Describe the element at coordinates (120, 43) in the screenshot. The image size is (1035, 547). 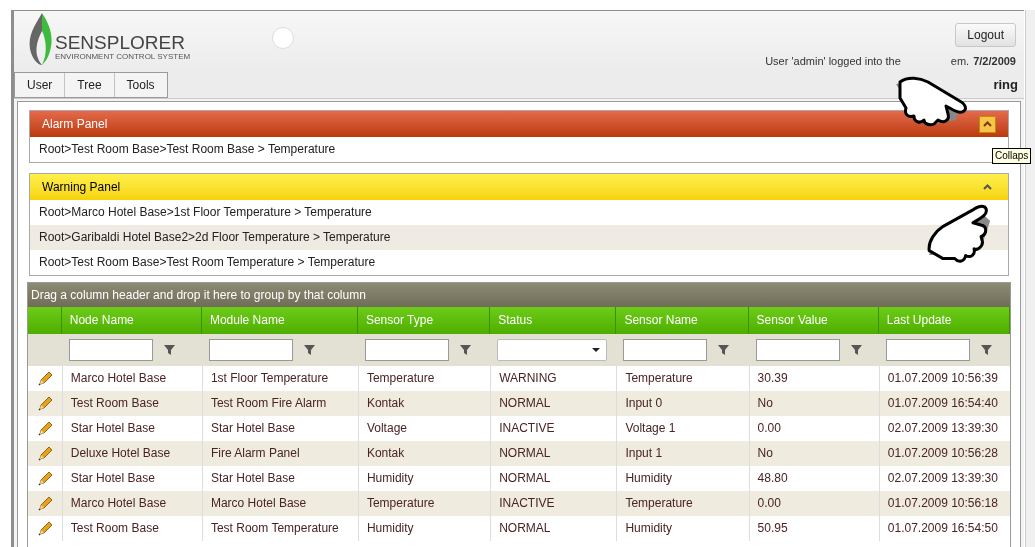
I see `logo-title: SENSPLORER` at that location.